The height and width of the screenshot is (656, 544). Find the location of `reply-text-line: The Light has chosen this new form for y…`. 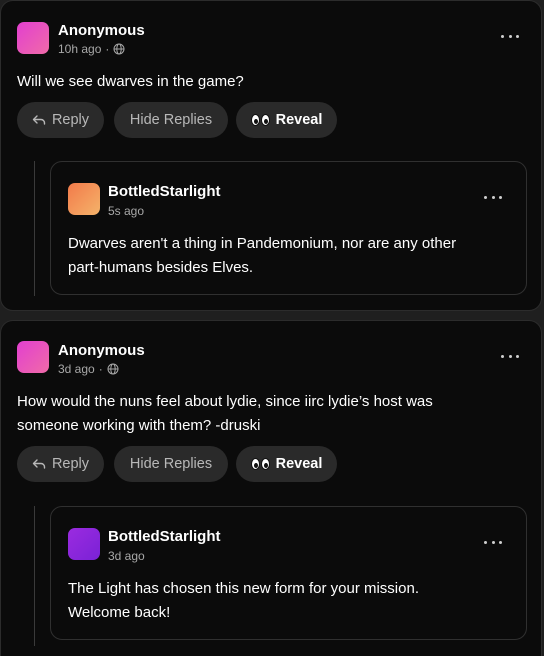

reply-text-line: The Light has chosen this new form for y… is located at coordinates (243, 588).